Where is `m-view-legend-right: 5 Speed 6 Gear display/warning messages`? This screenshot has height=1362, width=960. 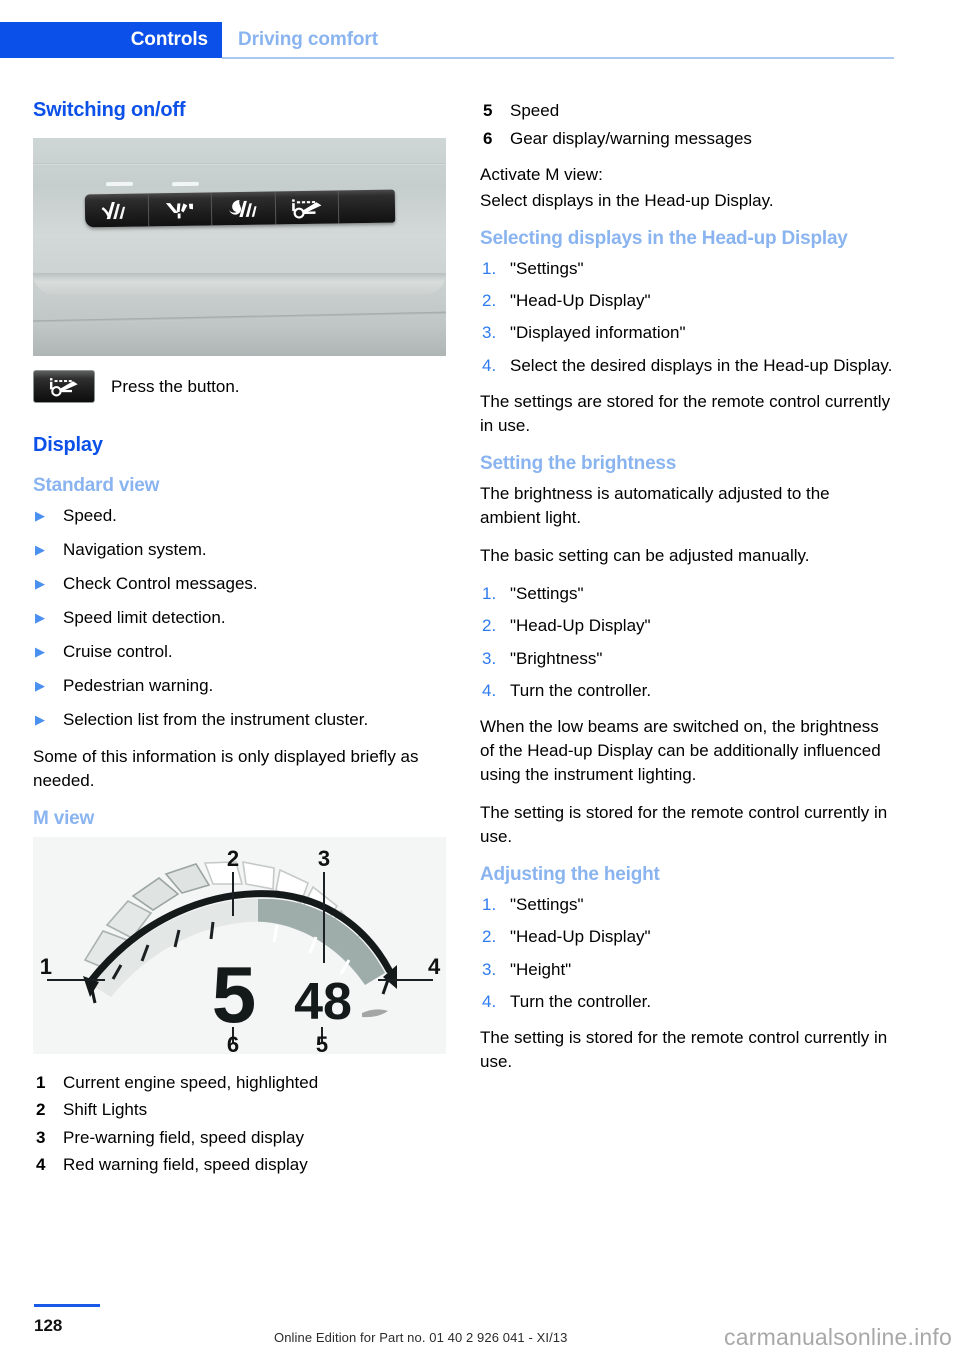
m-view-legend-right: 5 Speed 6 Gear display/warning messages is located at coordinates (686, 124).